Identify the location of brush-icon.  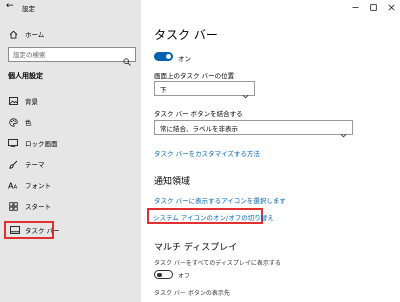
(13, 164).